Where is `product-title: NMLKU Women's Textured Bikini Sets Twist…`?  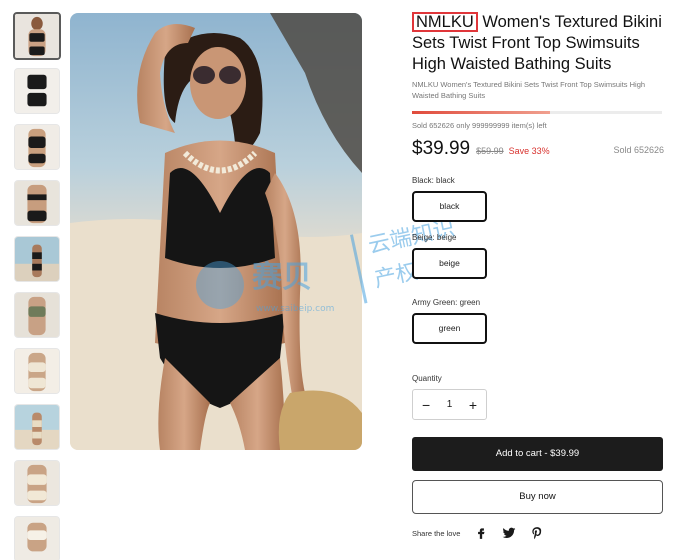 product-title: NMLKU Women's Textured Bikini Sets Twist… is located at coordinates (538, 43).